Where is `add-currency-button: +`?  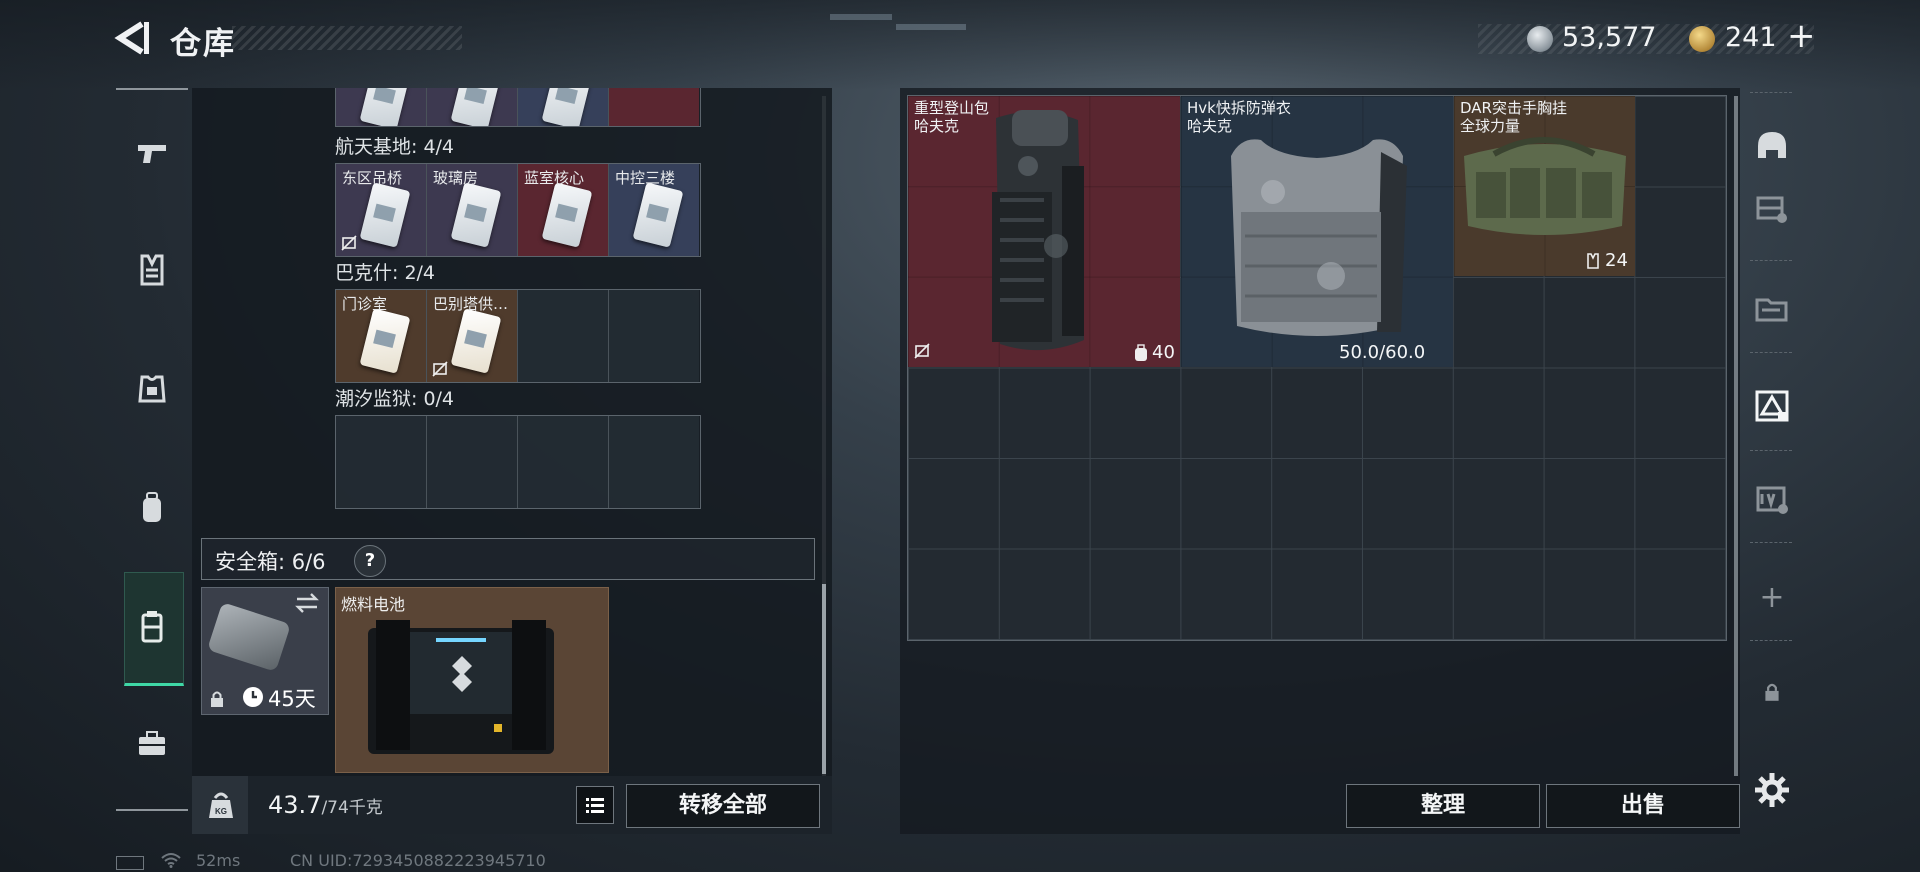
add-currency-button: + is located at coordinates (1801, 36).